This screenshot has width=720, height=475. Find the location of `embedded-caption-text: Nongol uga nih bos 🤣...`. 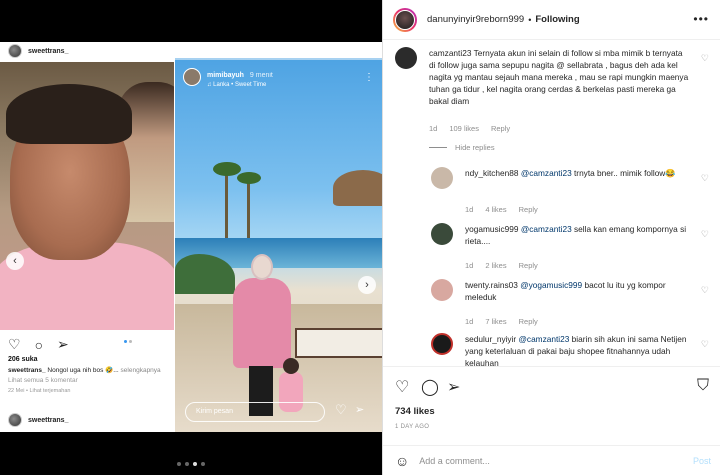

embedded-caption-text: Nongol uga nih bos 🤣... is located at coordinates (83, 370).